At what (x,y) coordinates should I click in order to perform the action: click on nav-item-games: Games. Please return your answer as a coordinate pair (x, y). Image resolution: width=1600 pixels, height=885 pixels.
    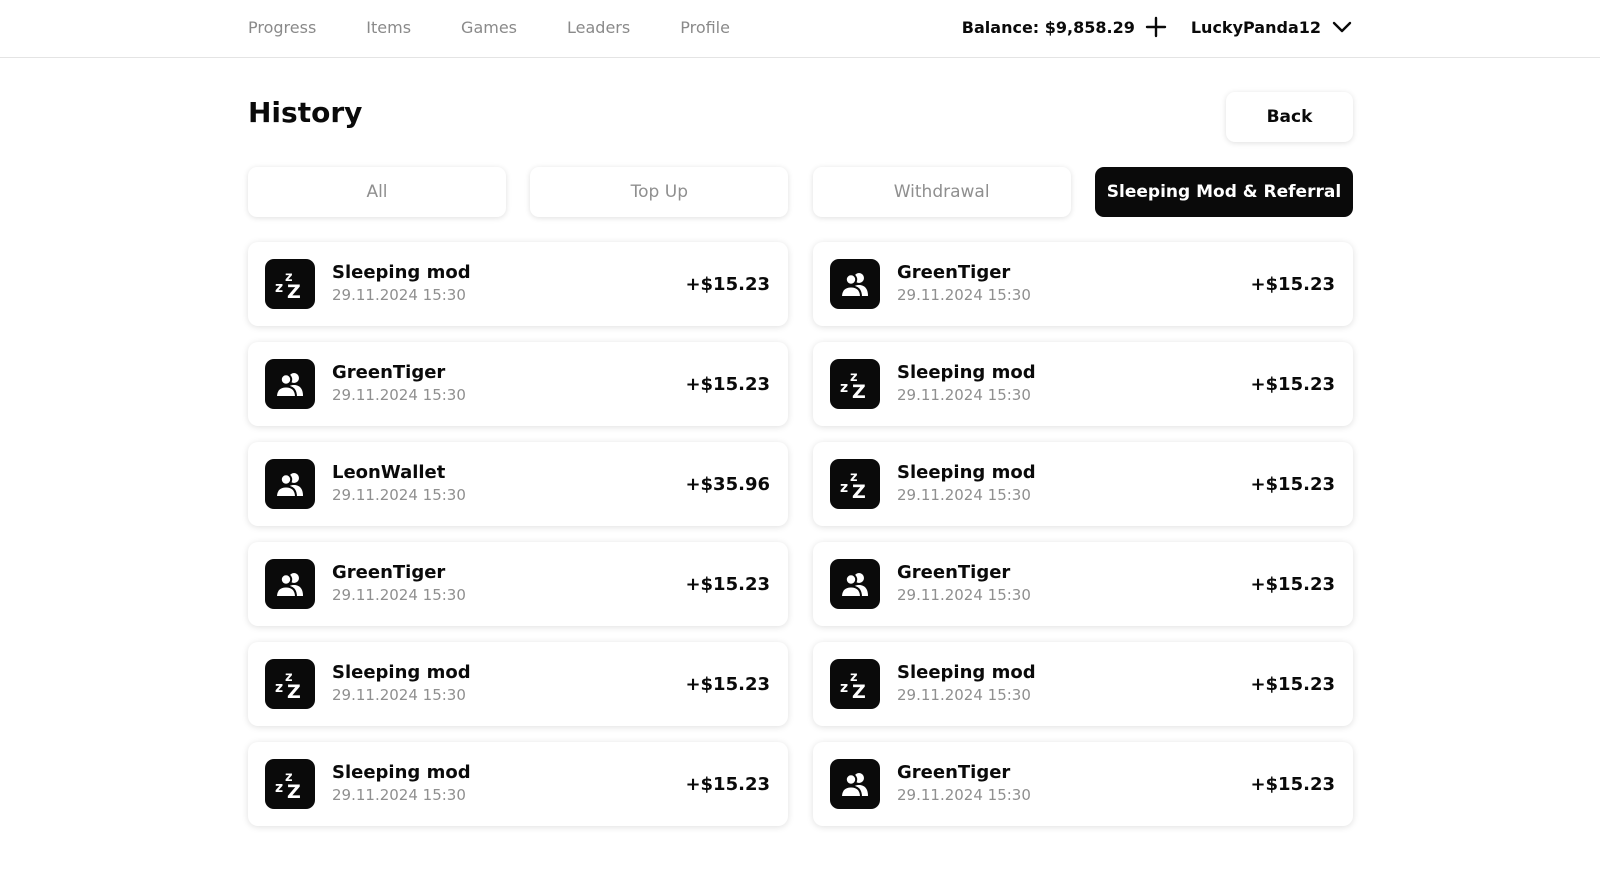
    Looking at the image, I should click on (489, 27).